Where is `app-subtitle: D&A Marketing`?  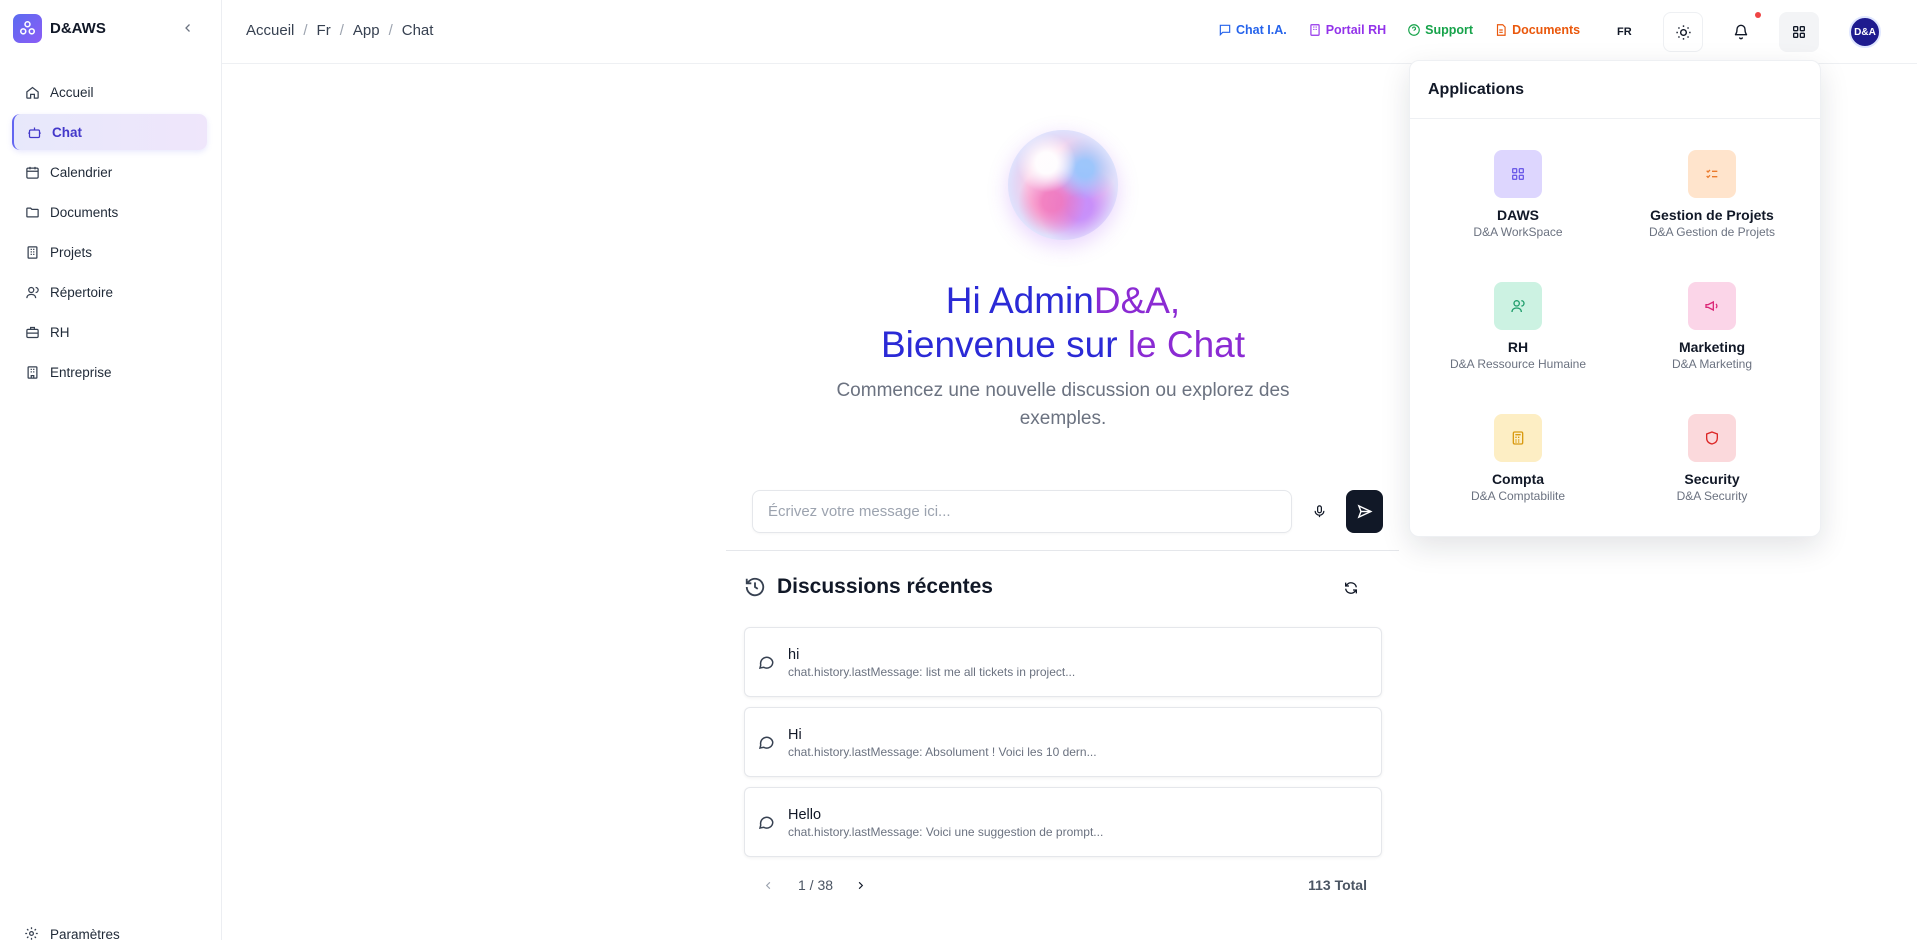
app-subtitle: D&A Marketing is located at coordinates (1712, 364).